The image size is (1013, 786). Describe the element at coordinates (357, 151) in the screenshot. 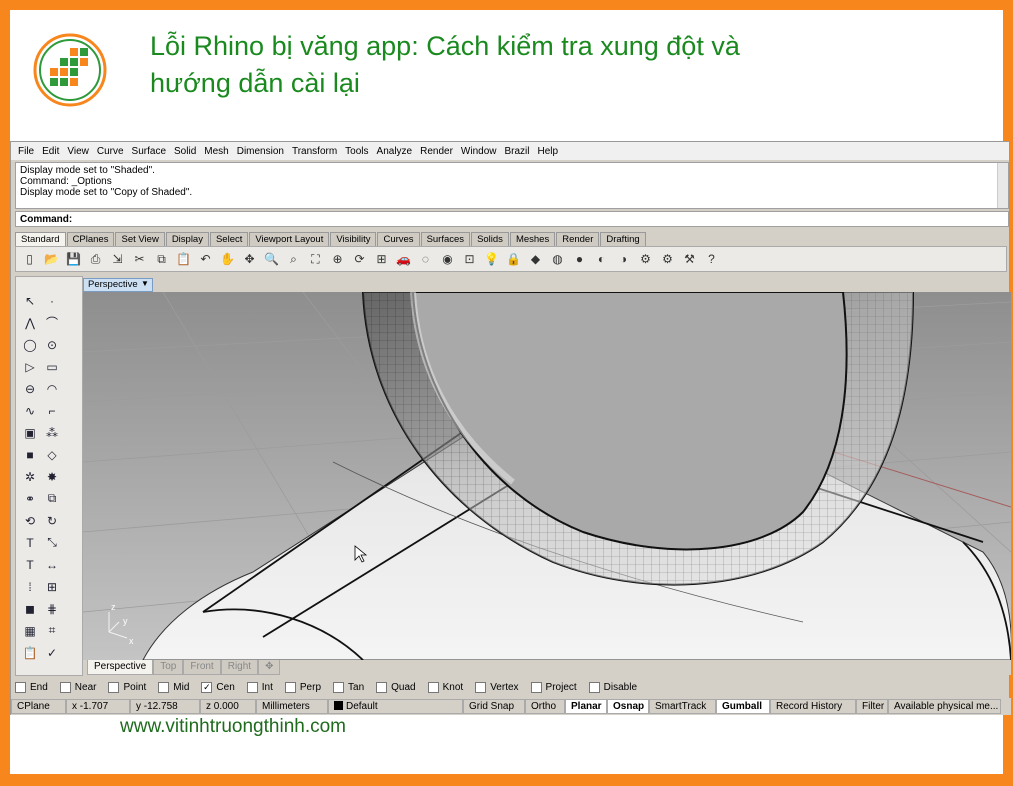

I see `menu-tools: Tools` at that location.